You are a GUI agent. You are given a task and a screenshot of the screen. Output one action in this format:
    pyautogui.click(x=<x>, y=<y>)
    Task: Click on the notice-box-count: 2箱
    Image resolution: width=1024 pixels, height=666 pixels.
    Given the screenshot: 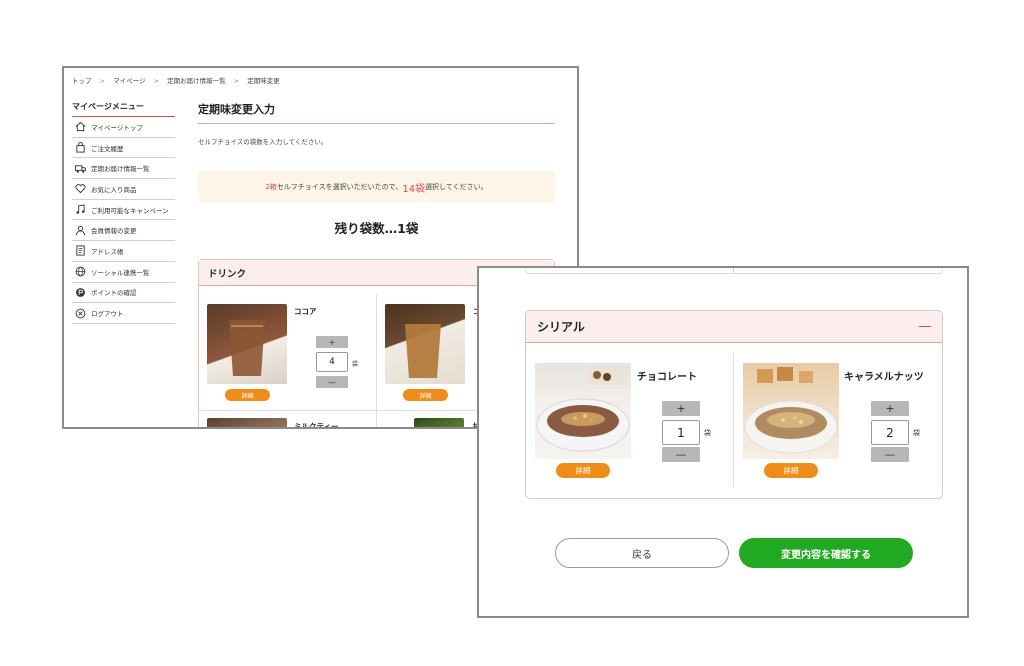 What is the action you would take?
    pyautogui.click(x=271, y=187)
    